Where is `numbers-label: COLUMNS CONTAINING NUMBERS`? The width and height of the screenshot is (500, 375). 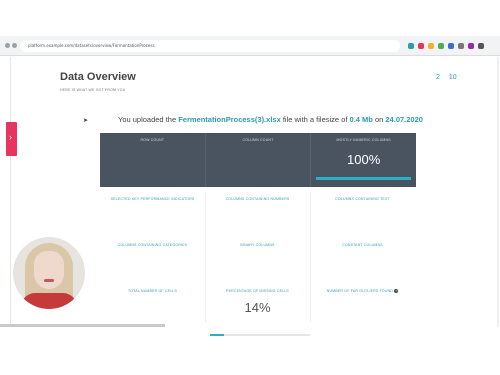 numbers-label: COLUMNS CONTAINING NUMBERS is located at coordinates (257, 199).